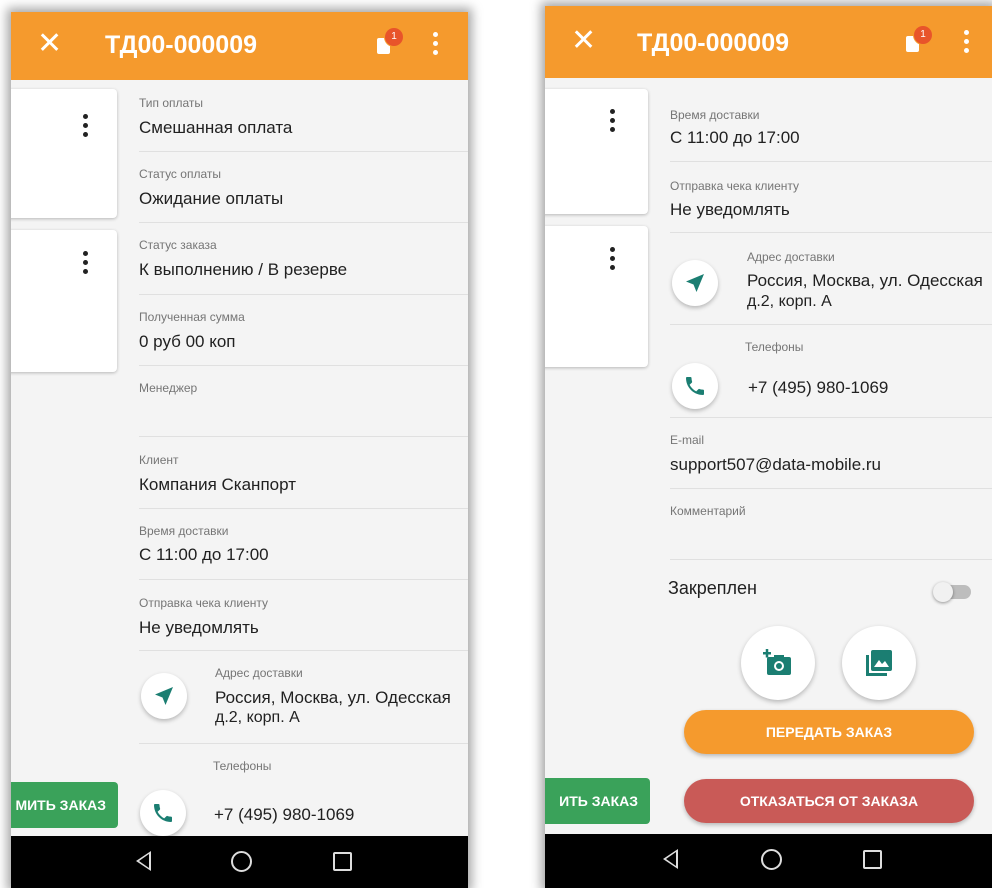  Describe the element at coordinates (303, 330) in the screenshot. I see `received-sum-field: Полученная сумма 0 руб 00 коп` at that location.